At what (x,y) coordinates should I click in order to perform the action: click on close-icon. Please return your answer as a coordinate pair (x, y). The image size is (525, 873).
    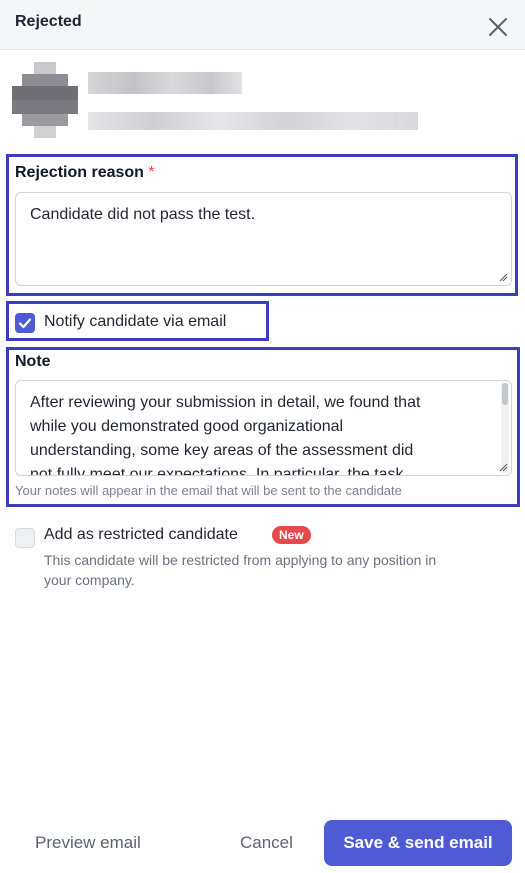
    Looking at the image, I should click on (498, 27).